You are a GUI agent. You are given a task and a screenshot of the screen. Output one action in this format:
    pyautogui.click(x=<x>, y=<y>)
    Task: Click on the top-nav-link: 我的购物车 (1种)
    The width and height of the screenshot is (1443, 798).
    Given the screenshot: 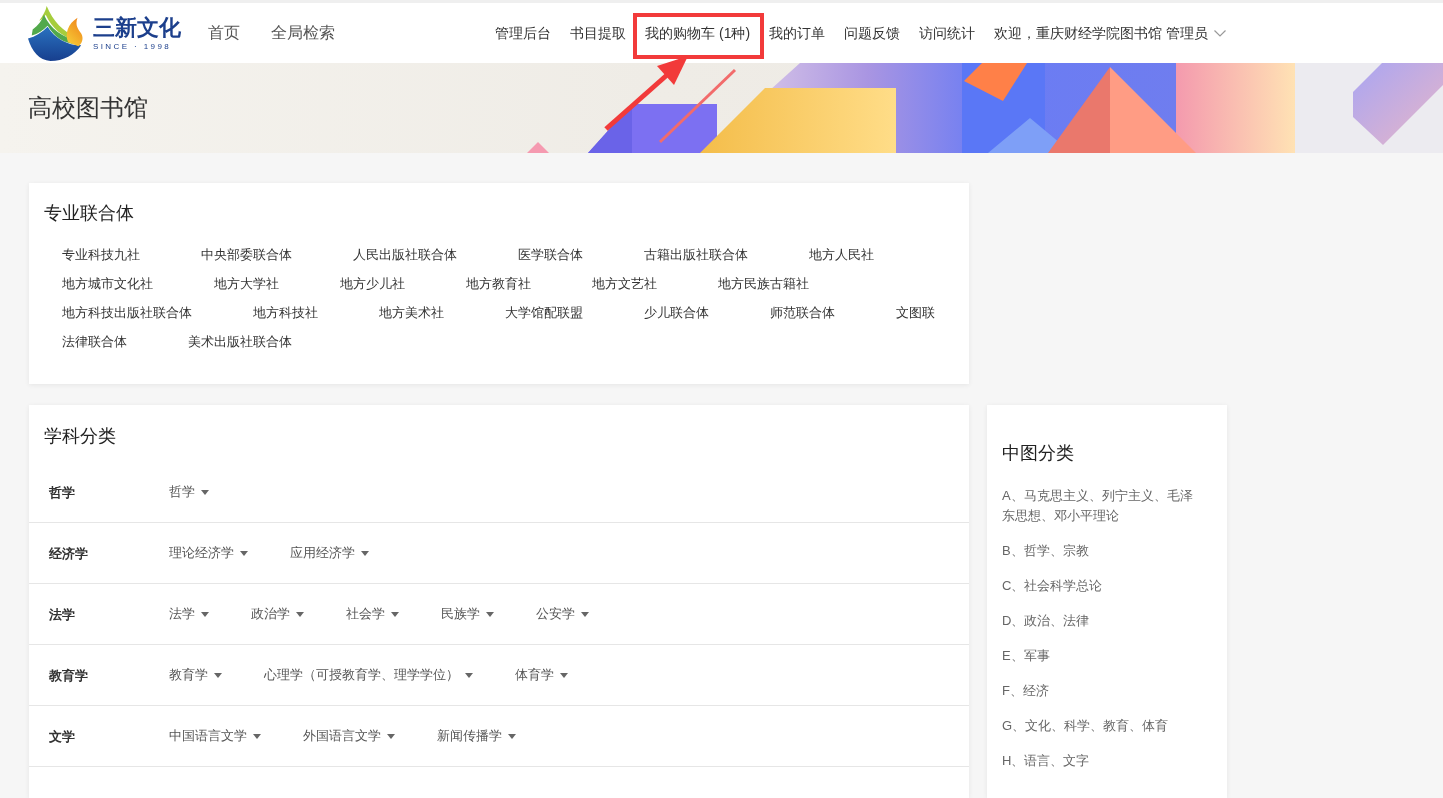 What is the action you would take?
    pyautogui.click(x=697, y=33)
    